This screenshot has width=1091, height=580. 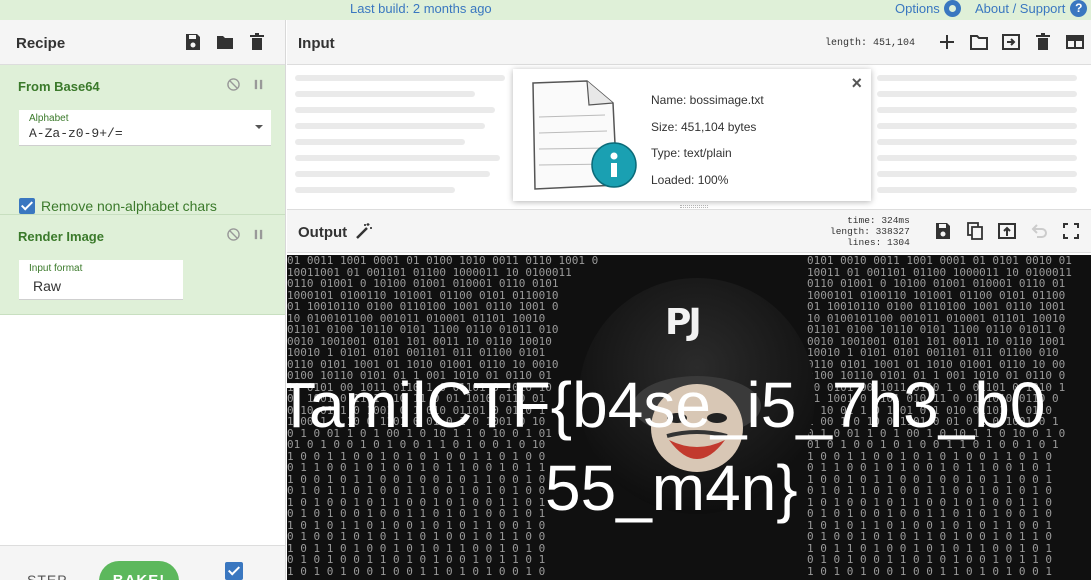 I want to click on input-header: Input length: 451,104, so click(x=689, y=42).